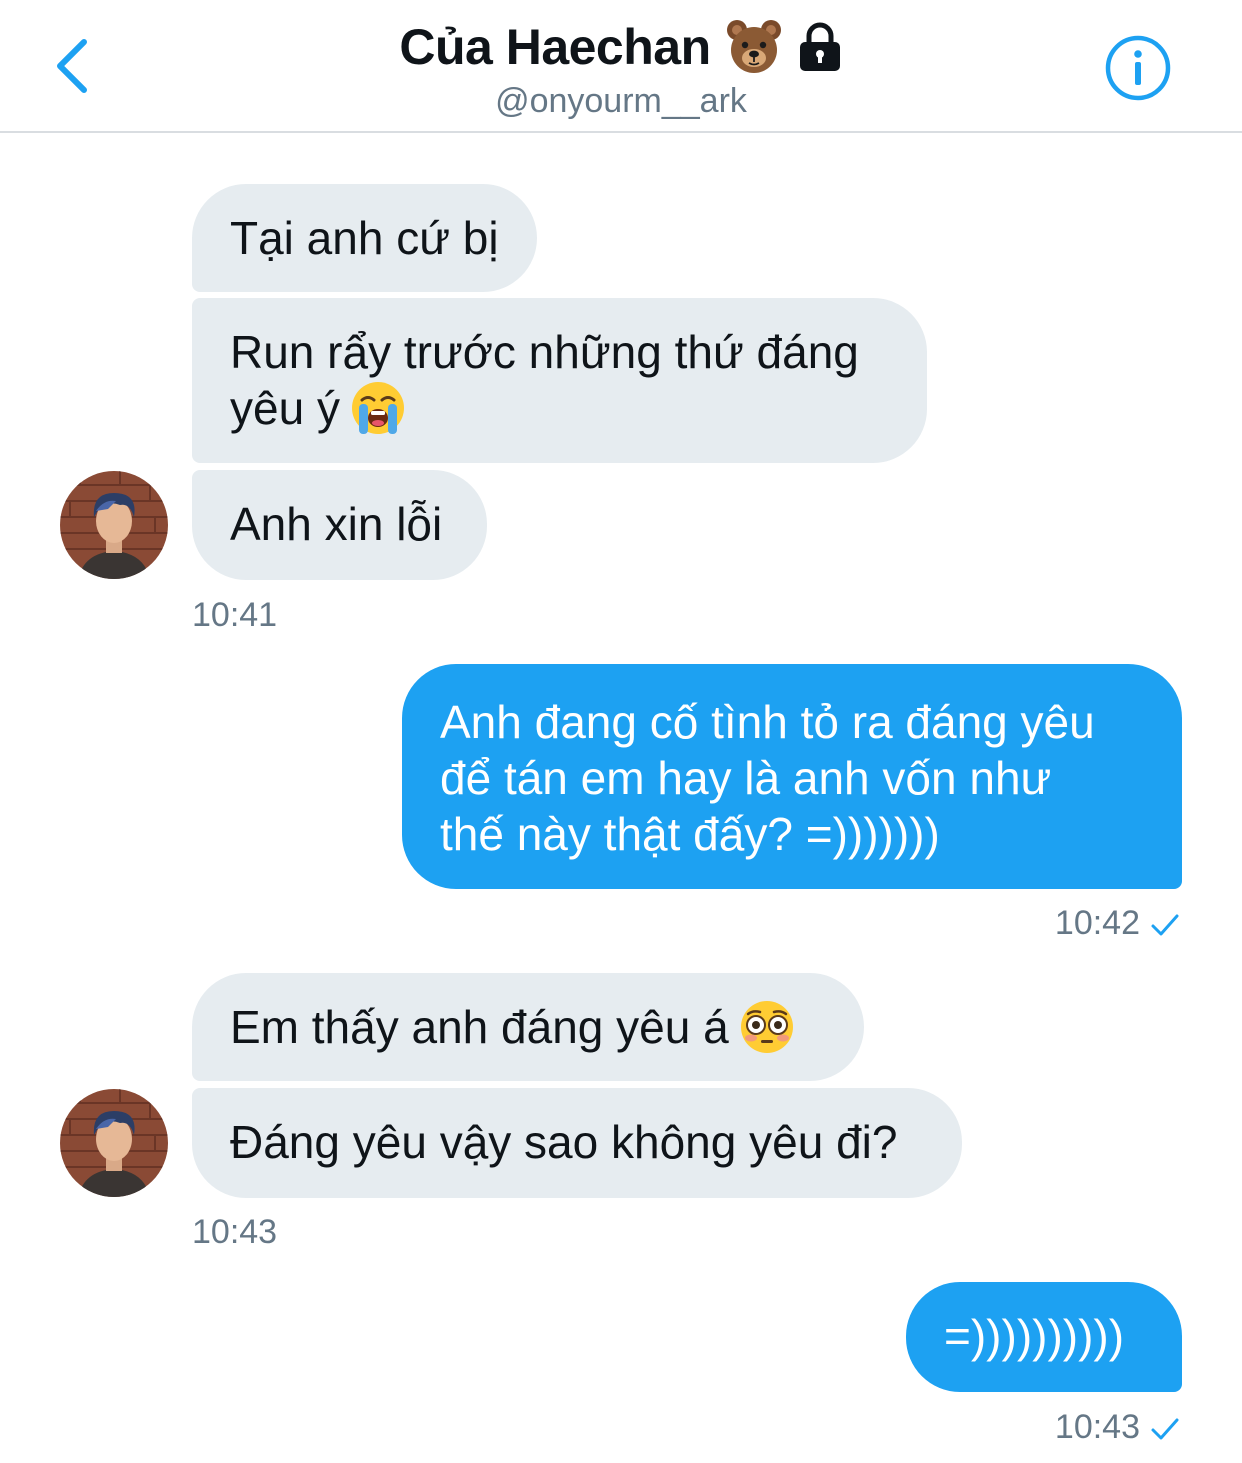  What do you see at coordinates (621, 101) in the screenshot?
I see `conversation-handle: @onyourm__ark` at bounding box center [621, 101].